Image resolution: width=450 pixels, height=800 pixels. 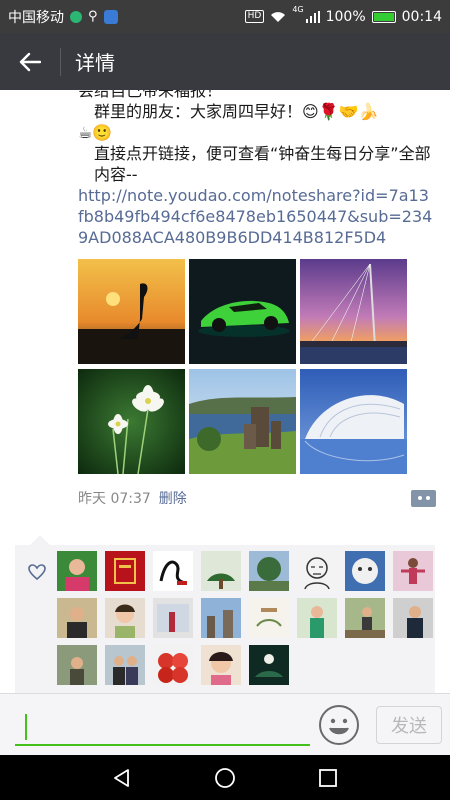 I want to click on arrow-left-icon, so click(x=30, y=61).